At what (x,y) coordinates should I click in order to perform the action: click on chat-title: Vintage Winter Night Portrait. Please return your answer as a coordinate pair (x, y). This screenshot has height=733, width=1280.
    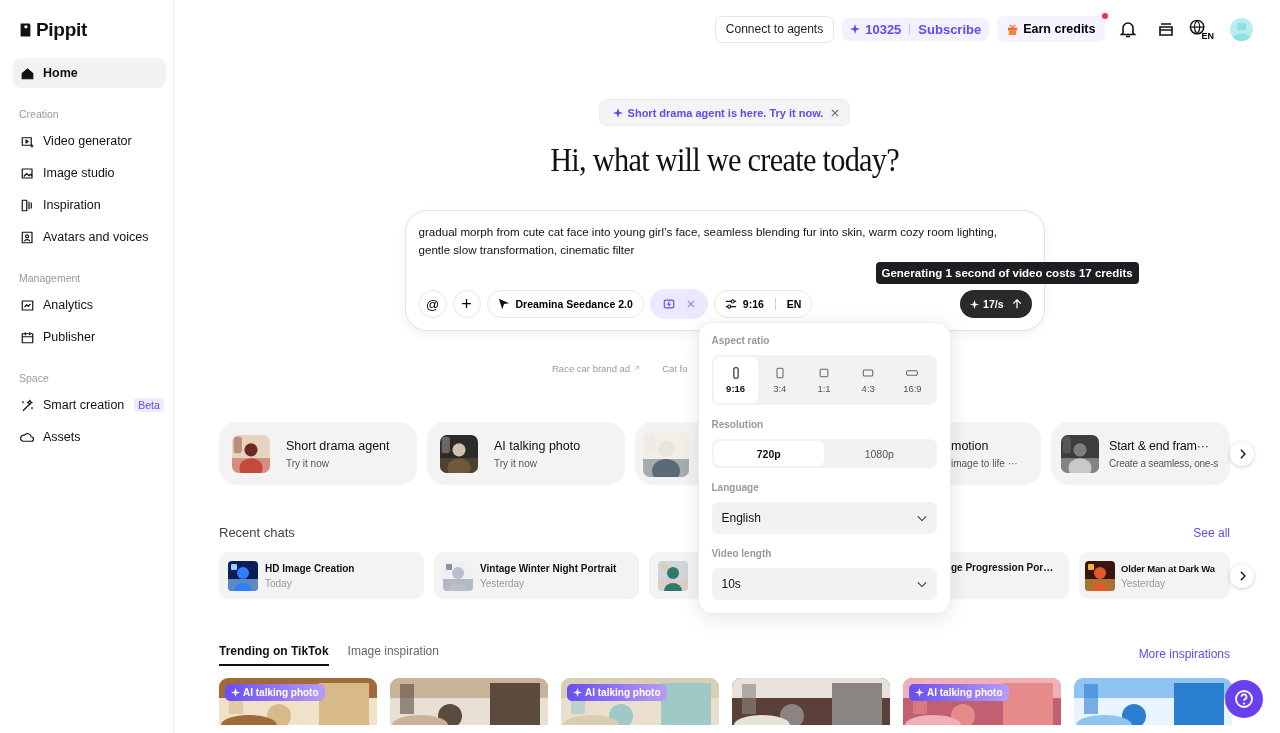
    Looking at the image, I should click on (548, 568).